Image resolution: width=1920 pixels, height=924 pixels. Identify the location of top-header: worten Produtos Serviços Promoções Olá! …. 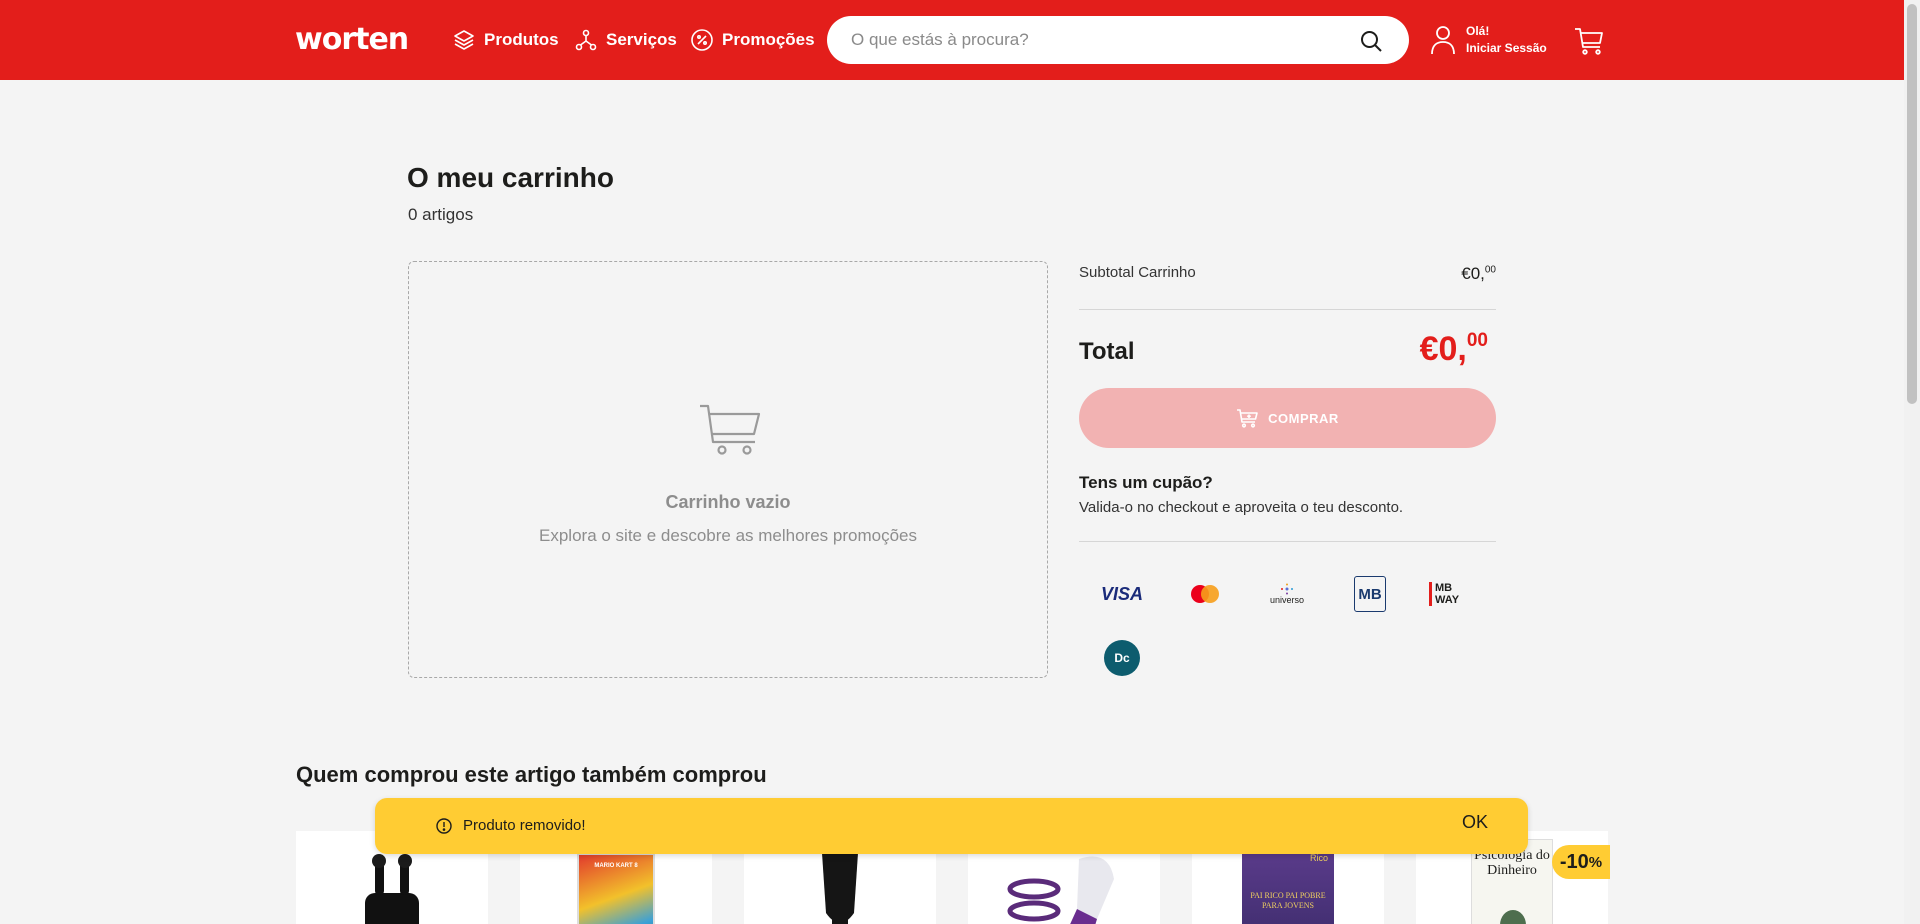
(952, 40).